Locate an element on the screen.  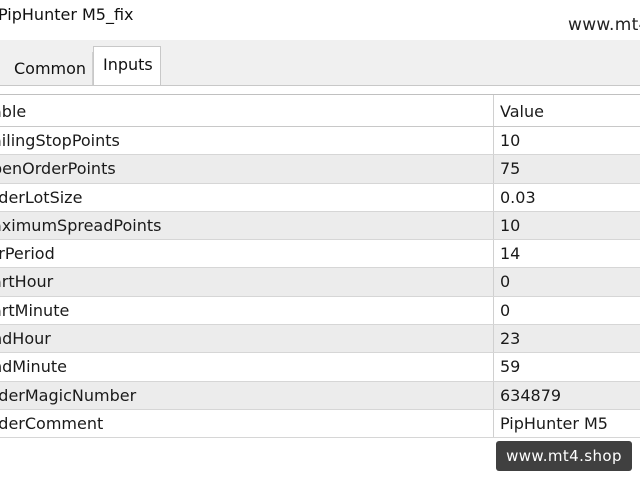
tab-common: Common is located at coordinates (46, 68).